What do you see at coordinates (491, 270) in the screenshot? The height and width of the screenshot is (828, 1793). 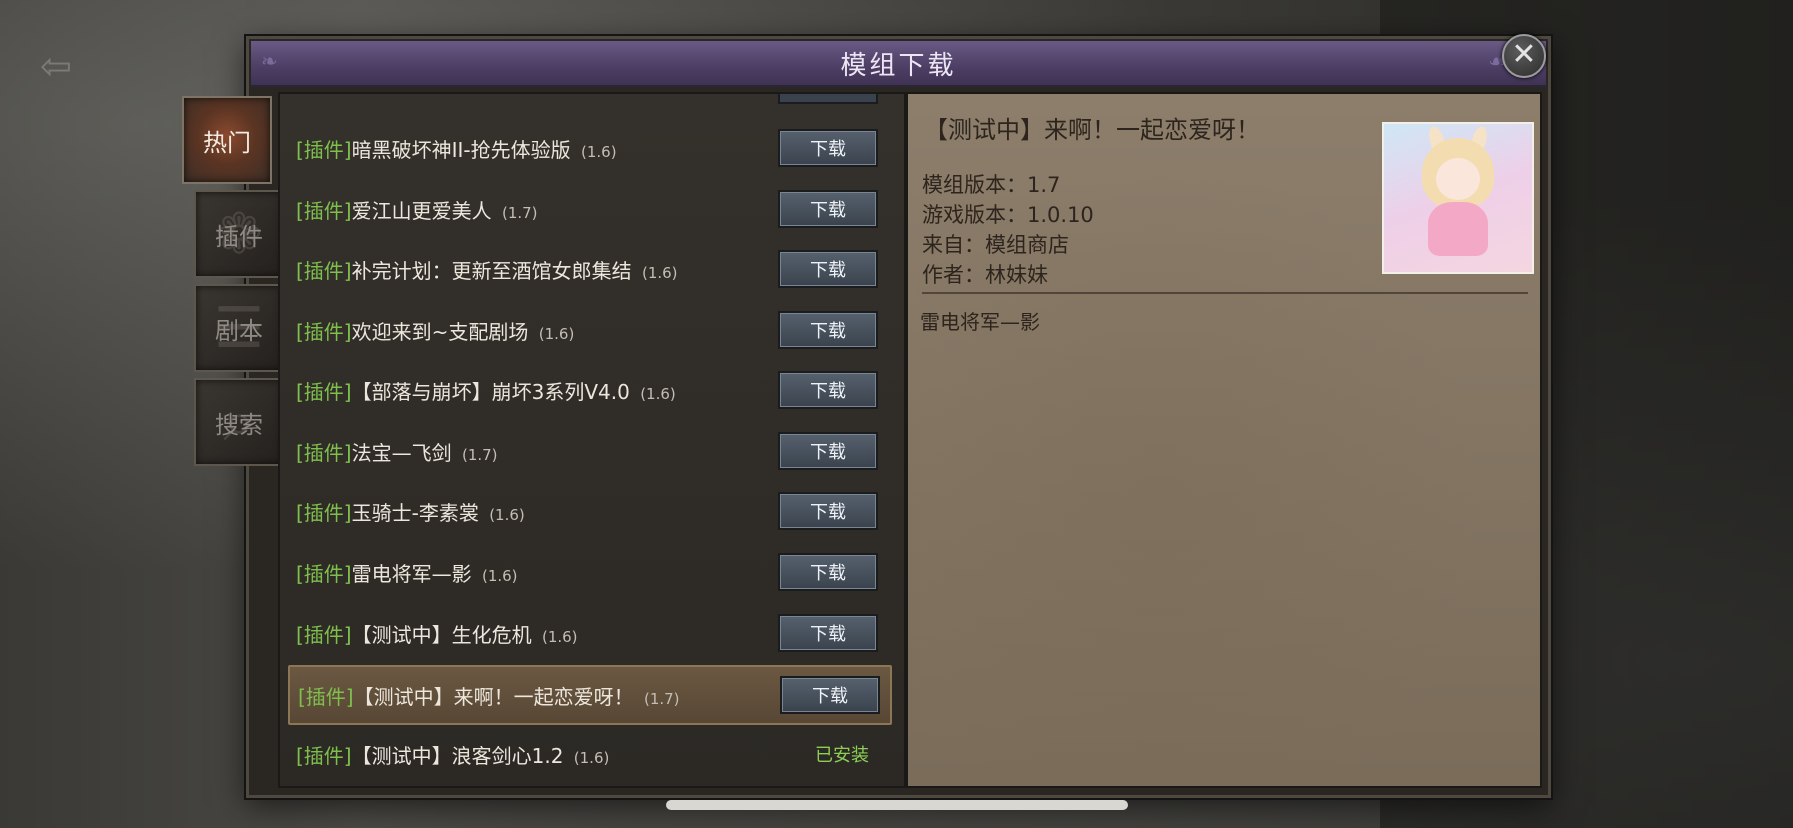 I see `item-name: 补完计划：更新至酒馆女郎集结` at bounding box center [491, 270].